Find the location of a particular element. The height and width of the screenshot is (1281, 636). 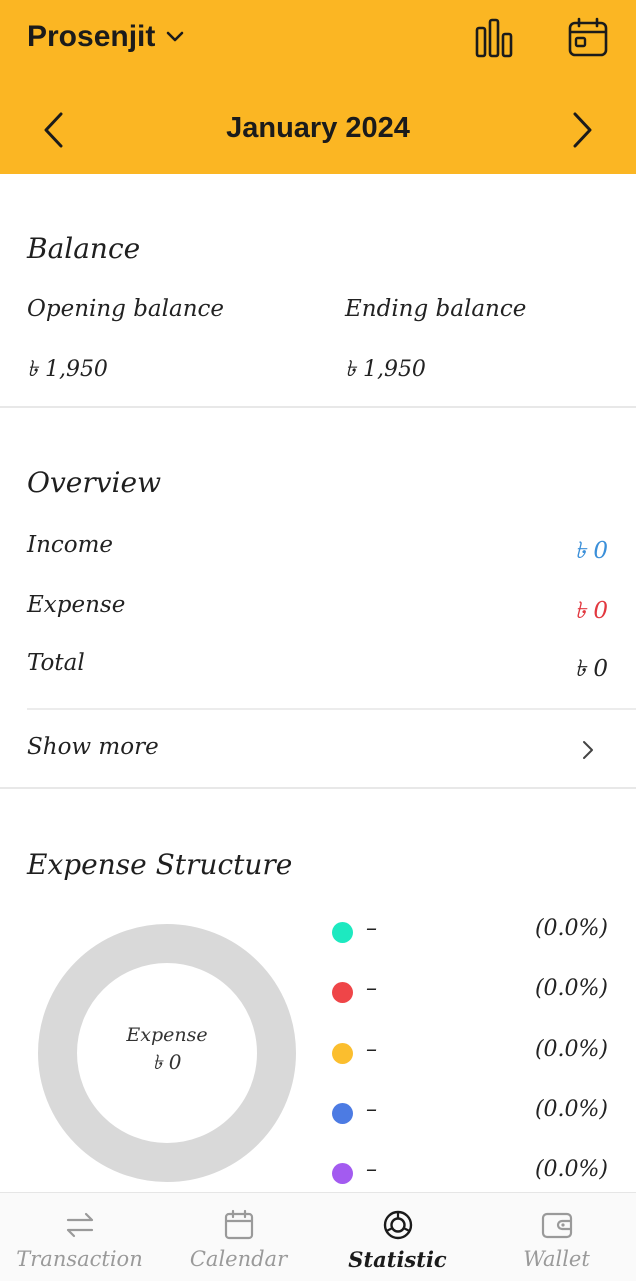

expense-value: ৳ 0 is located at coordinates (591, 611).